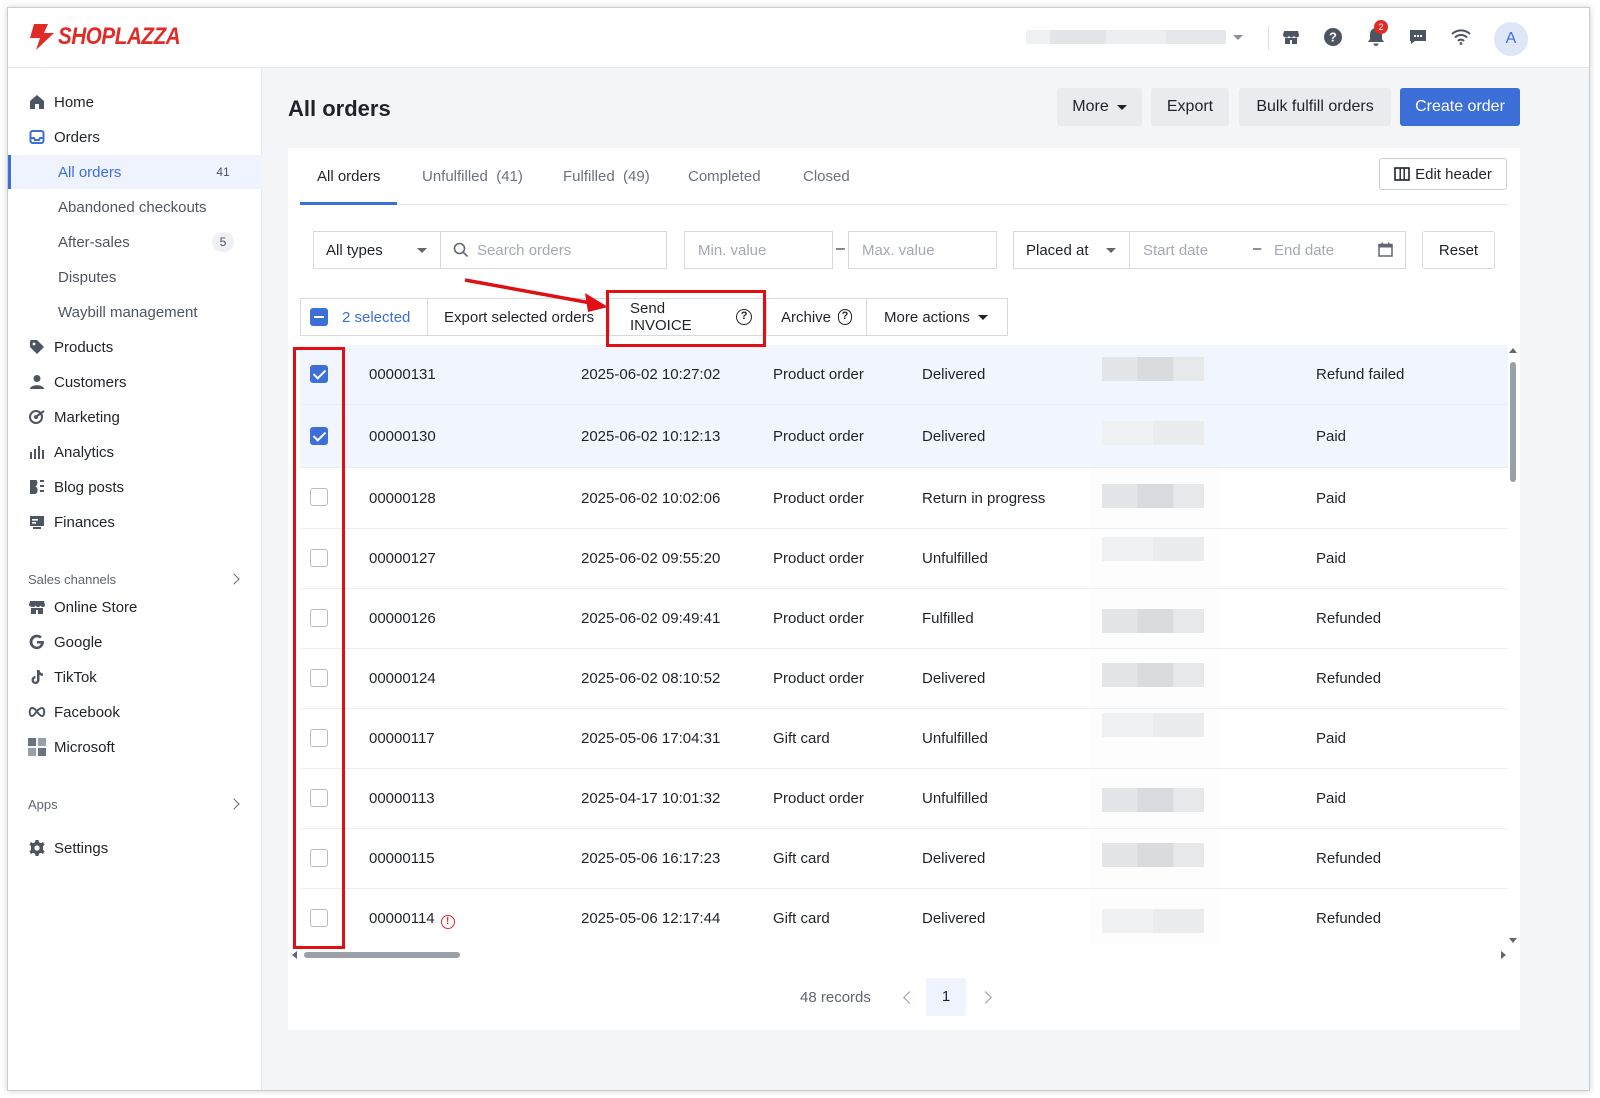 Image resolution: width=1600 pixels, height=1098 pixels. What do you see at coordinates (135, 102) in the screenshot?
I see `sidebar-item-home: Home` at bounding box center [135, 102].